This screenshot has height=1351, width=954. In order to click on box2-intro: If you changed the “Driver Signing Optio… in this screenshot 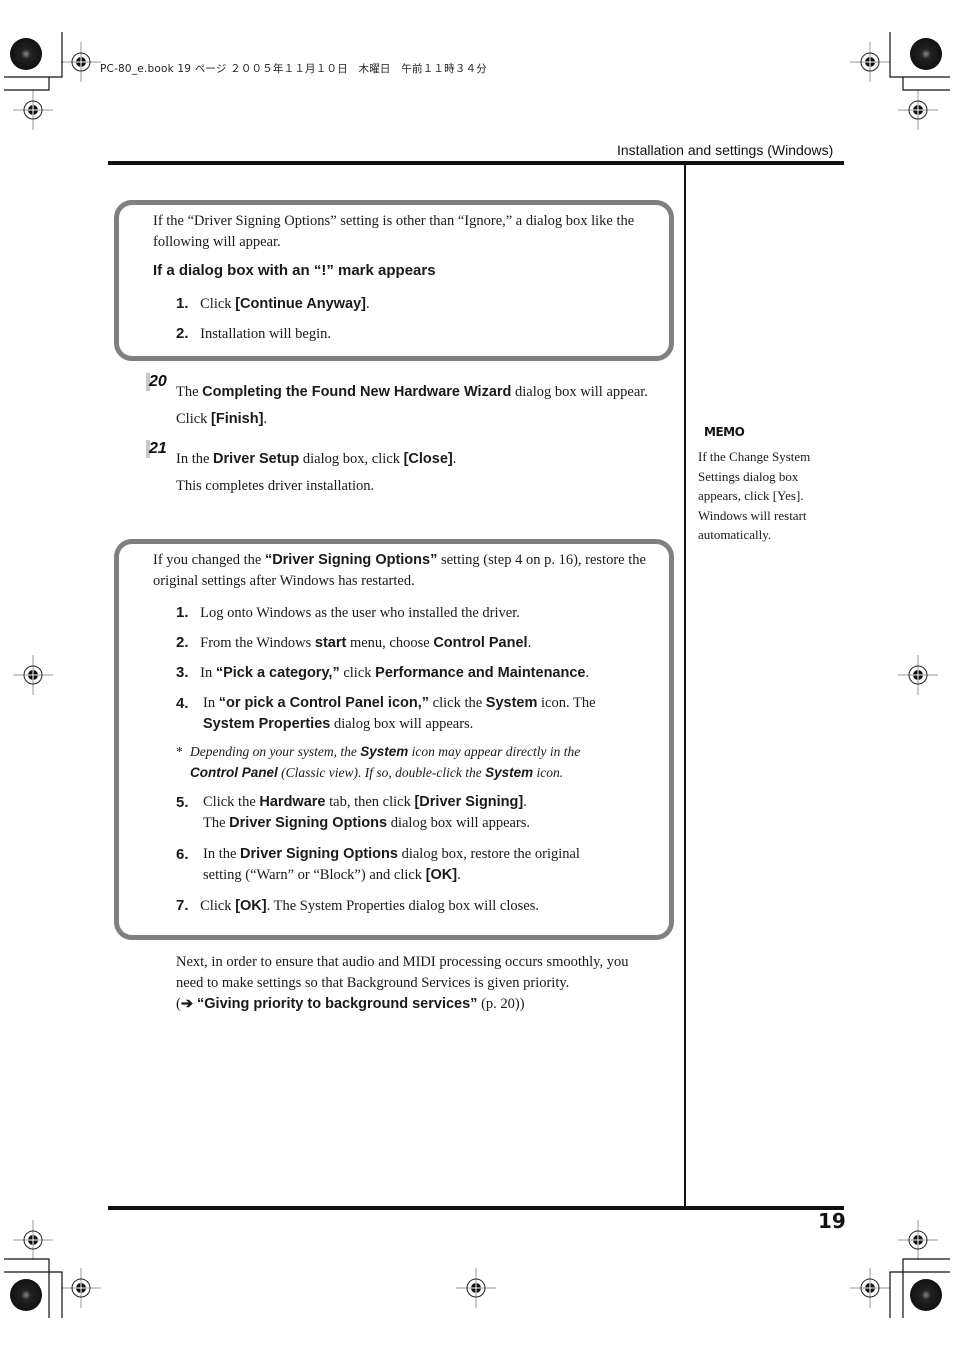, I will do `click(399, 570)`.